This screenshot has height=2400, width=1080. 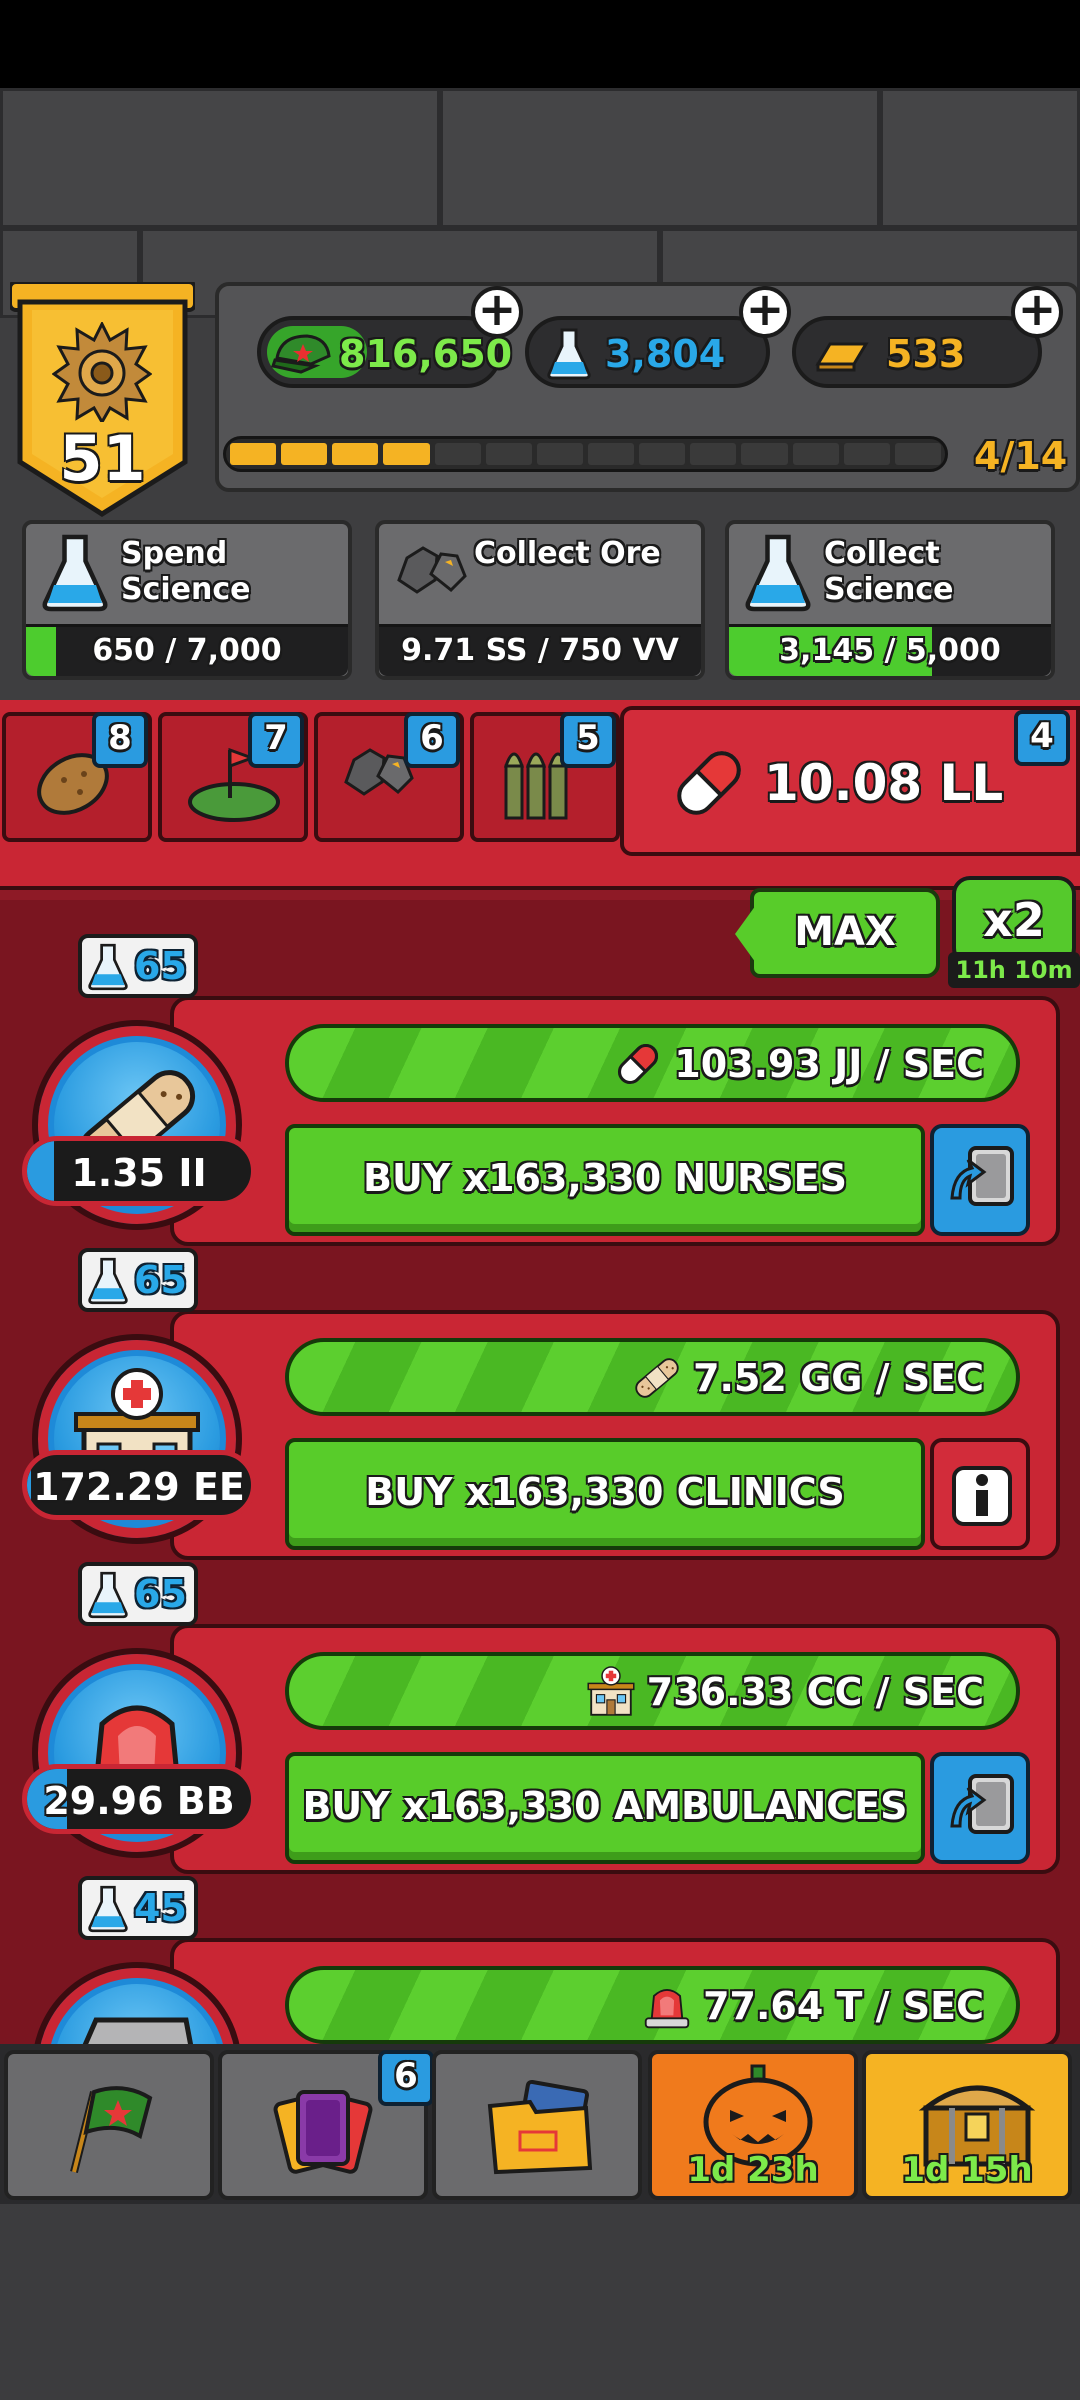 I want to click on currency-panel: 816,650 + 3,804 + 533 + 4/14, so click(x=647, y=387).